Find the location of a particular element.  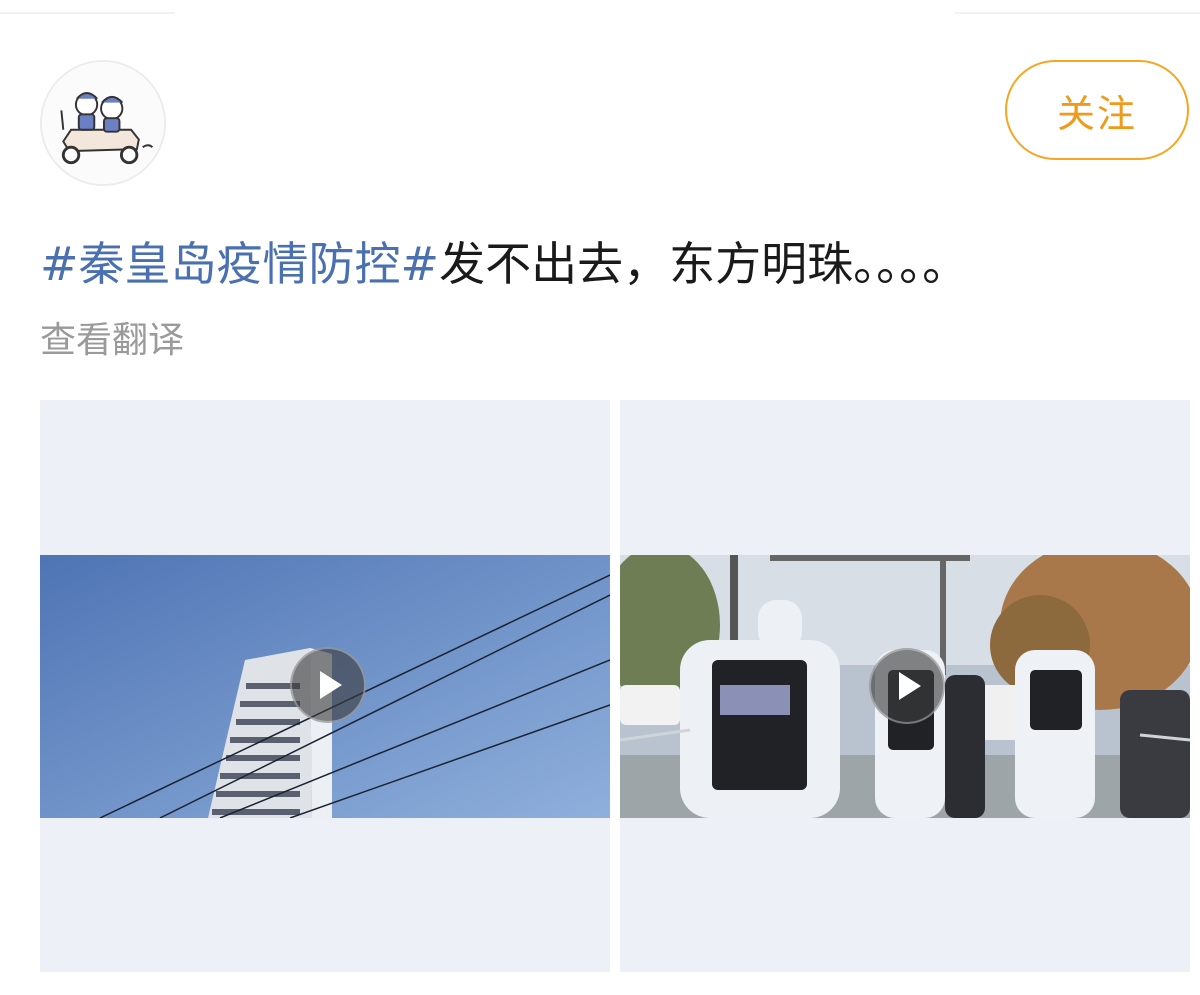

top-divider-right is located at coordinates (1077, 13).